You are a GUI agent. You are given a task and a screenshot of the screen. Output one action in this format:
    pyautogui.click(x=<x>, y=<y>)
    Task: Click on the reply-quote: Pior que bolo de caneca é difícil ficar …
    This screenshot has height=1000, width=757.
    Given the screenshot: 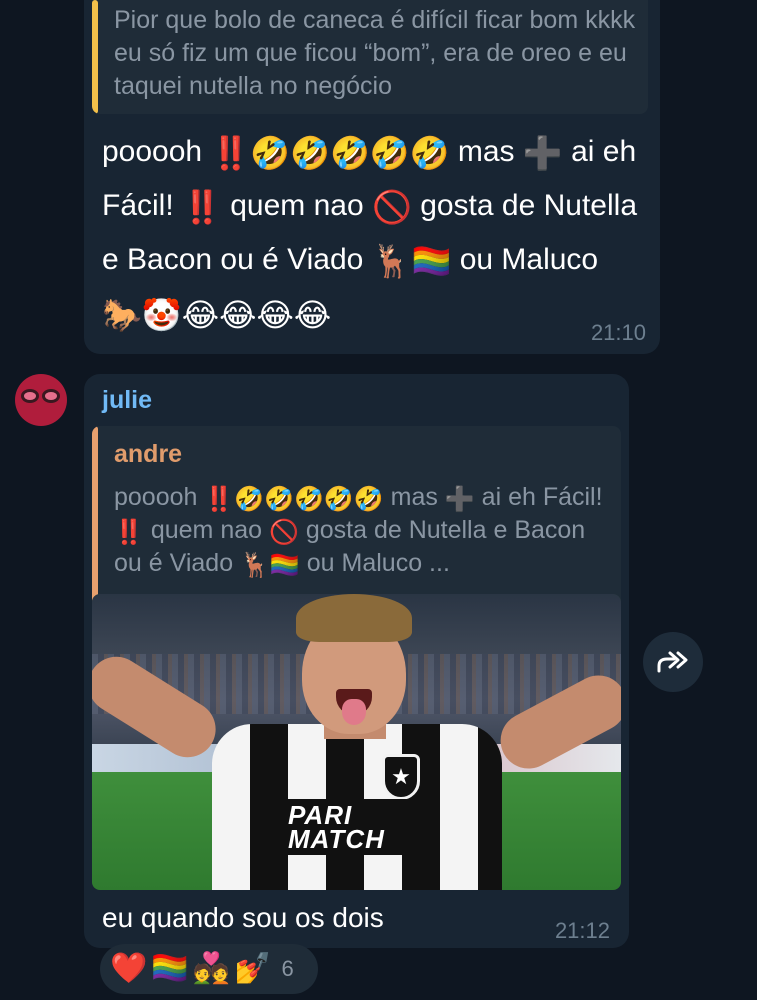 What is the action you would take?
    pyautogui.click(x=370, y=57)
    